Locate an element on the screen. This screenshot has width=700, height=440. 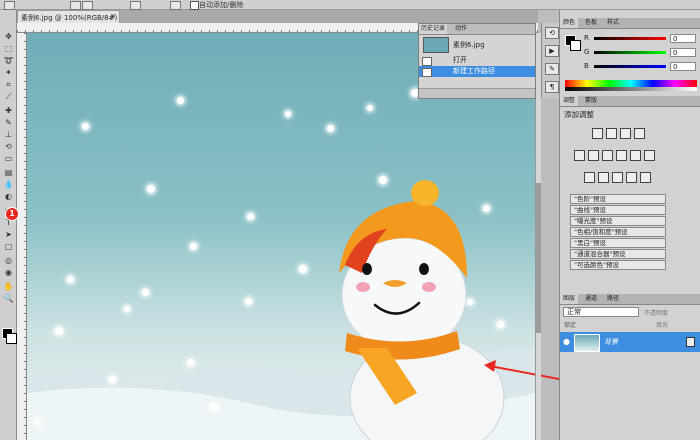
scrollbar-thumb is located at coordinates (538, 258).